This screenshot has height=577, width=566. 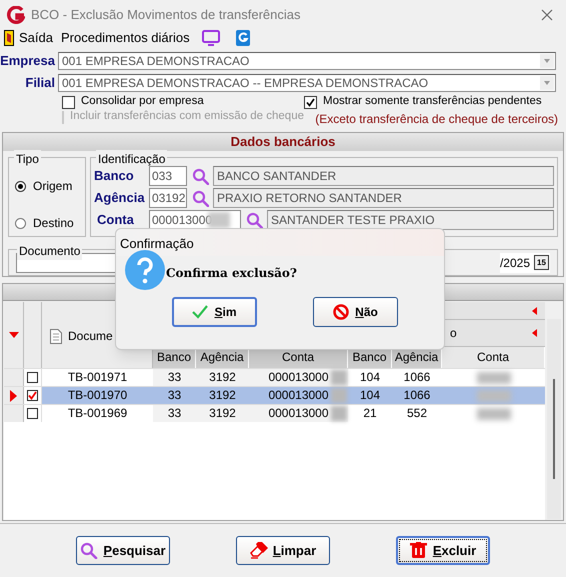 What do you see at coordinates (183, 102) in the screenshot?
I see `checkbox: Consolidar por empresa` at bounding box center [183, 102].